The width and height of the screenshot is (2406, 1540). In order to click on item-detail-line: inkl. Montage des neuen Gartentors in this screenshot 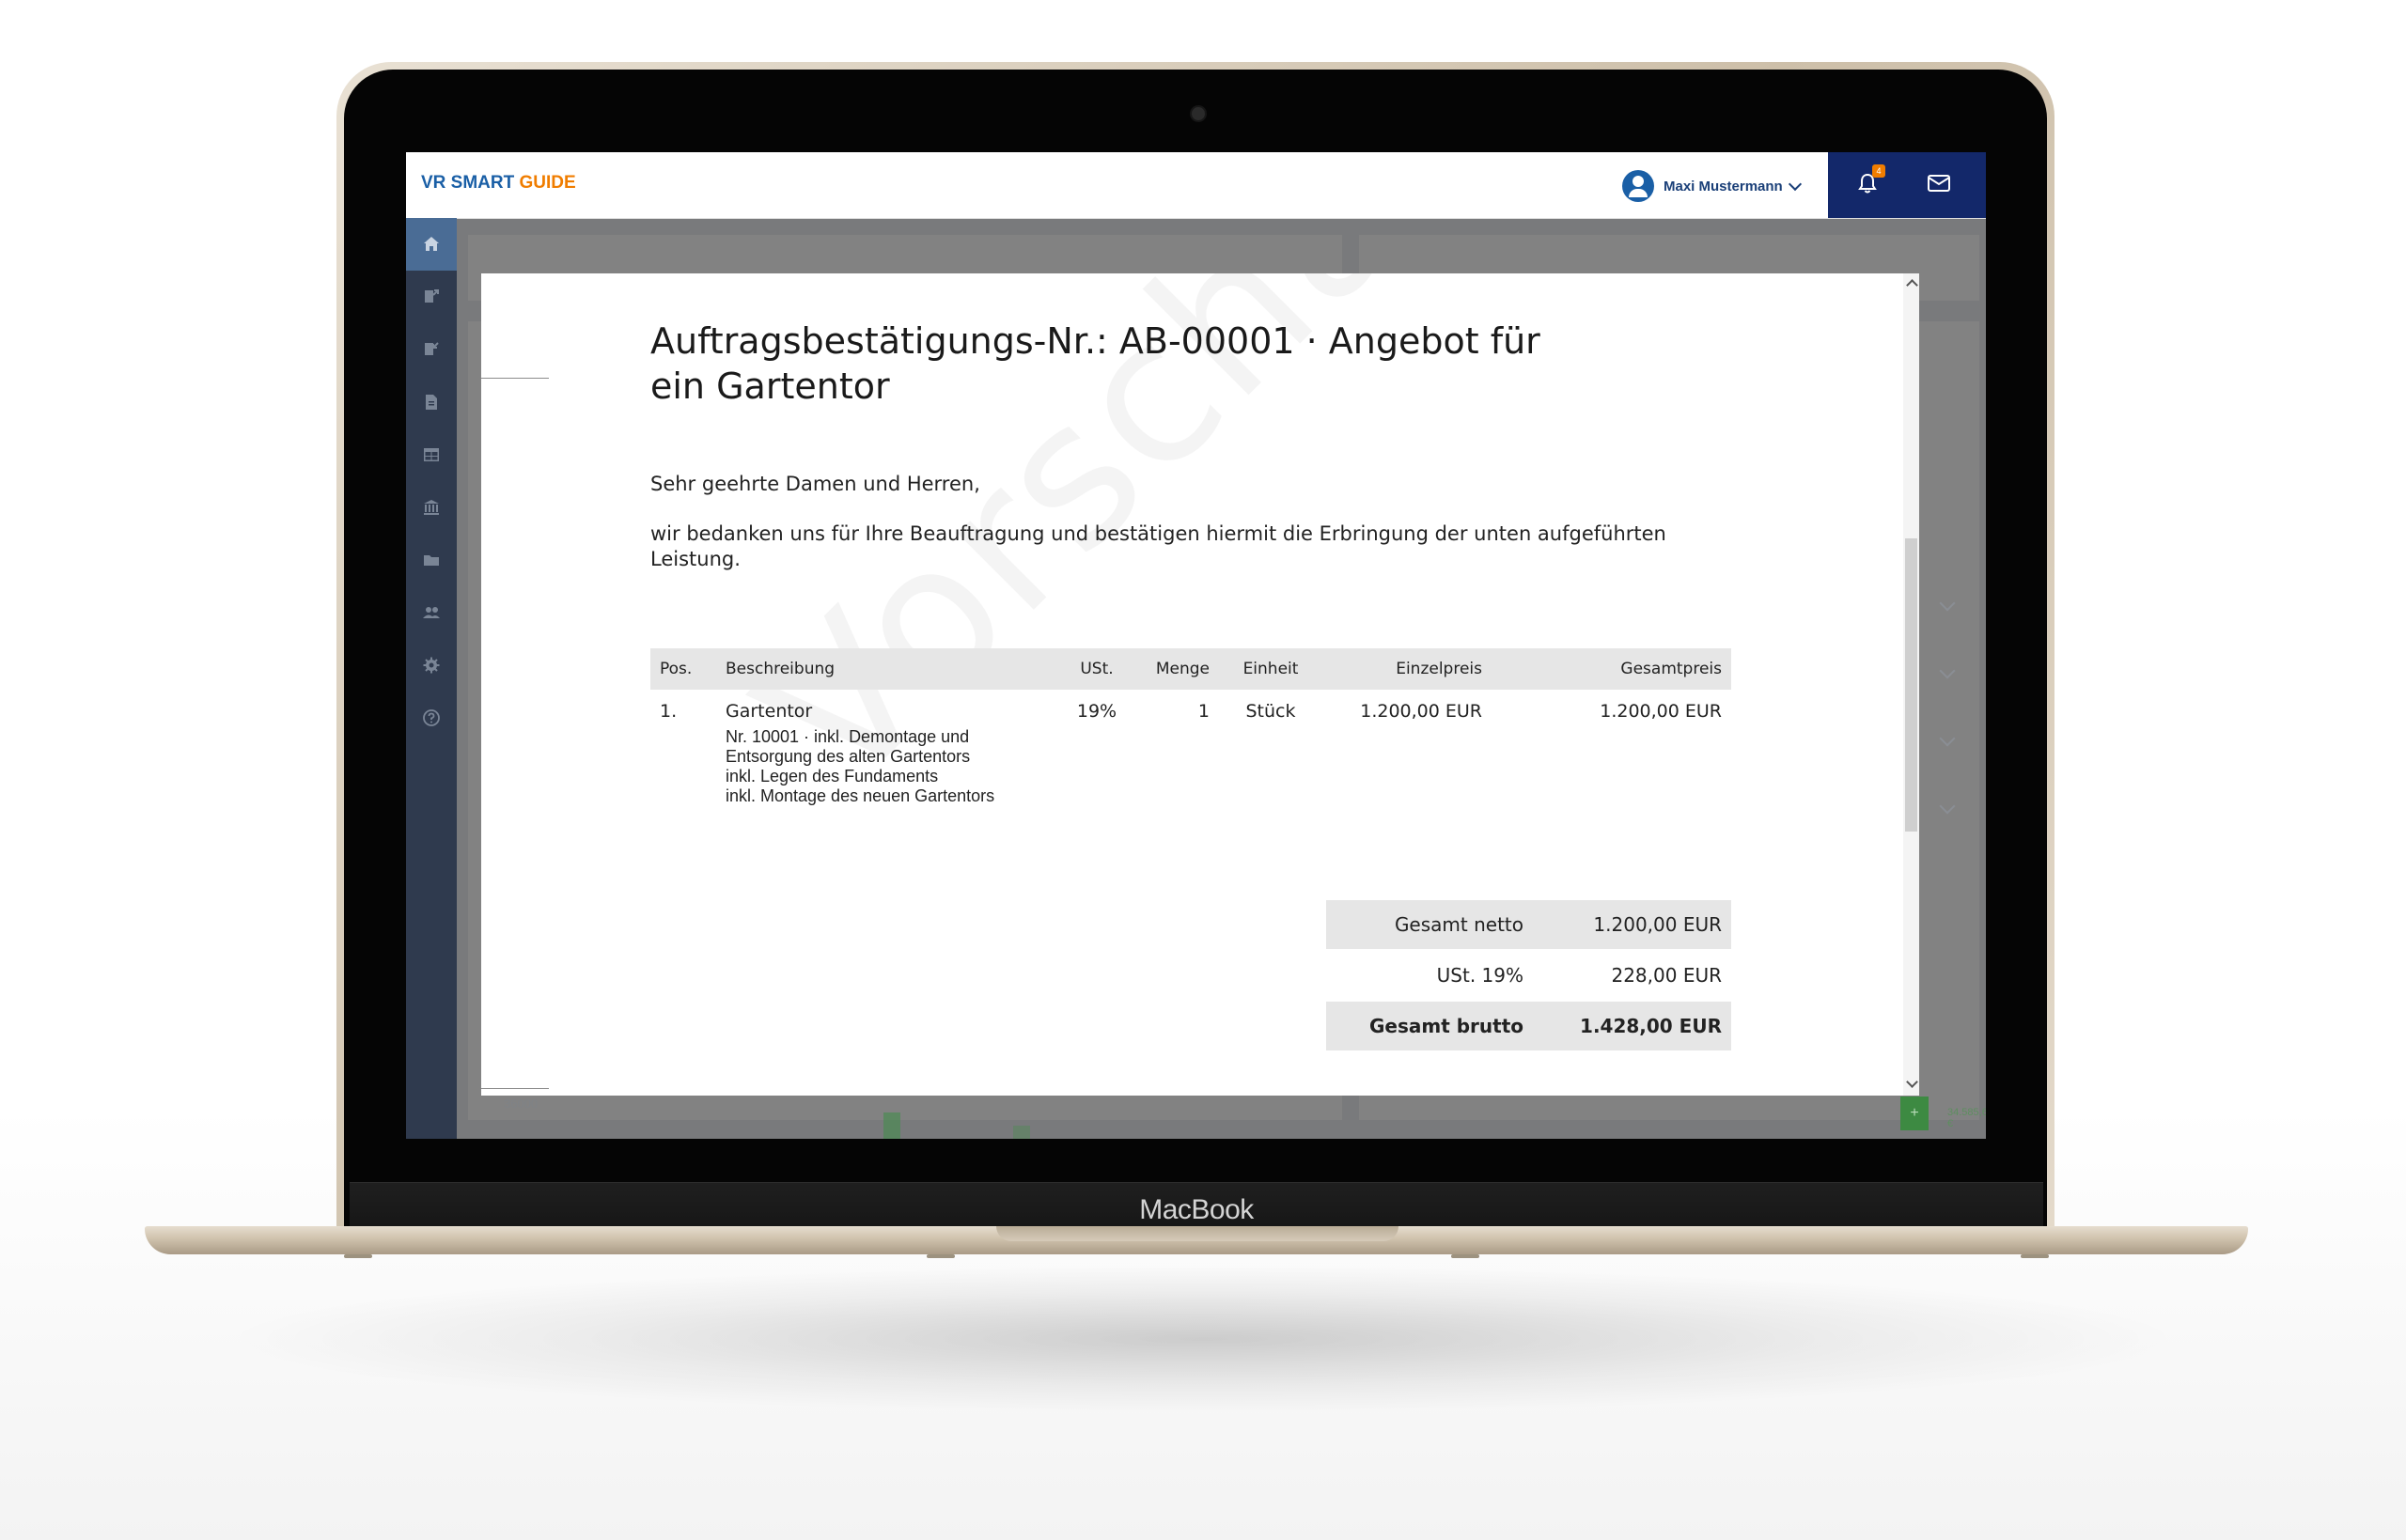, I will do `click(860, 795)`.